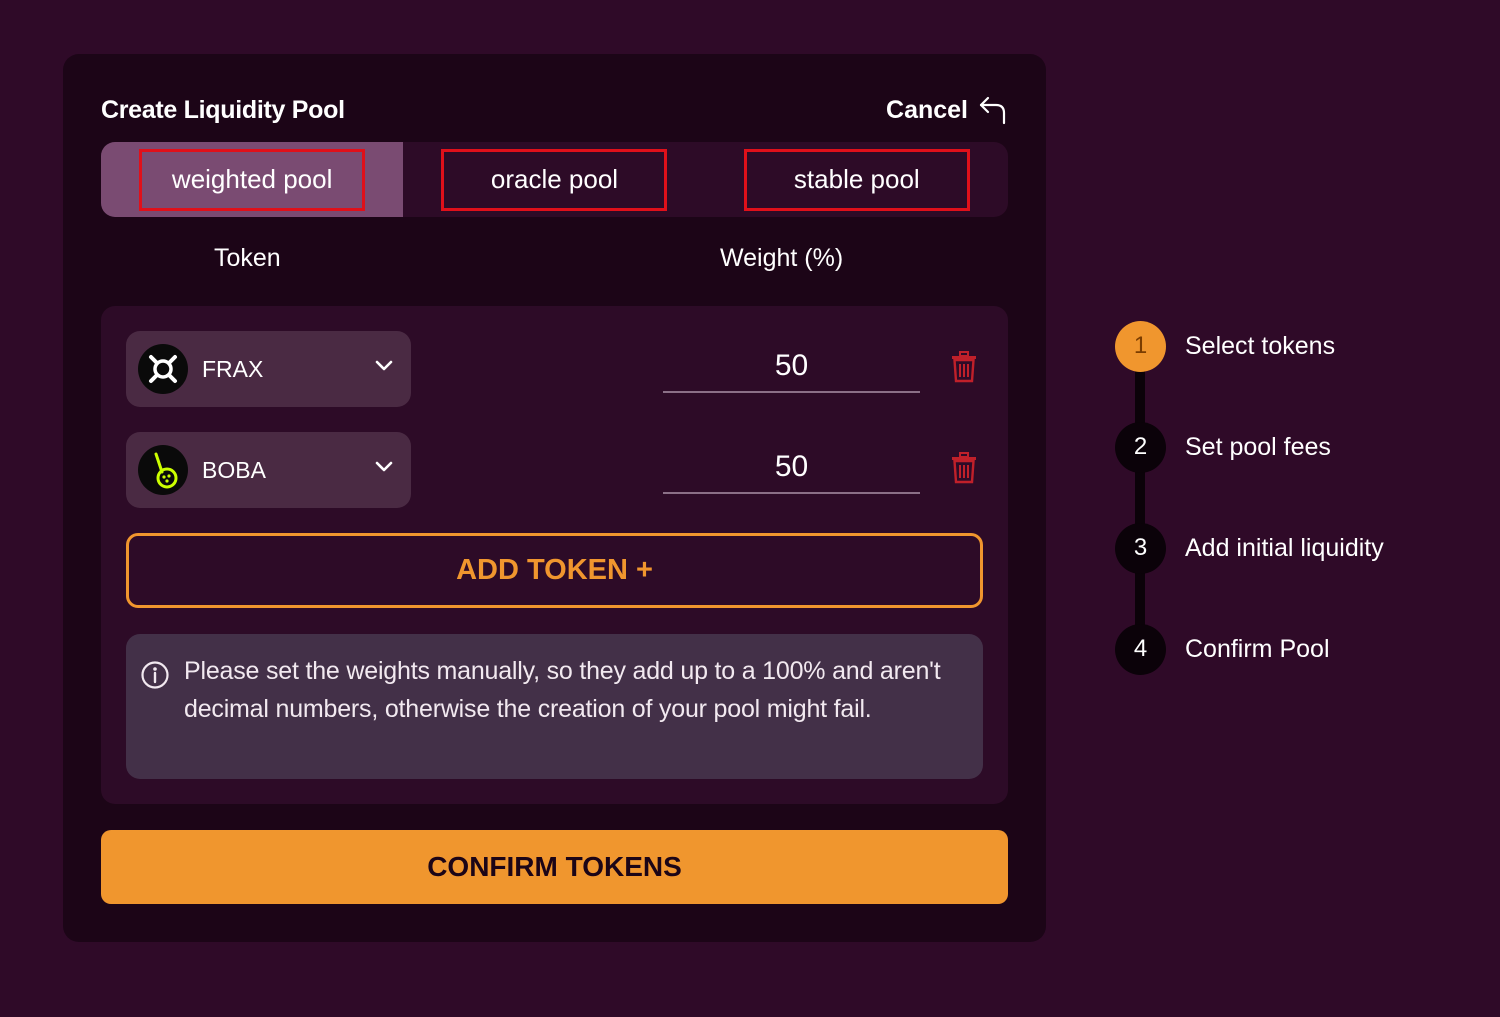 This screenshot has height=1017, width=1500. I want to click on token-column-header: Token, so click(247, 258).